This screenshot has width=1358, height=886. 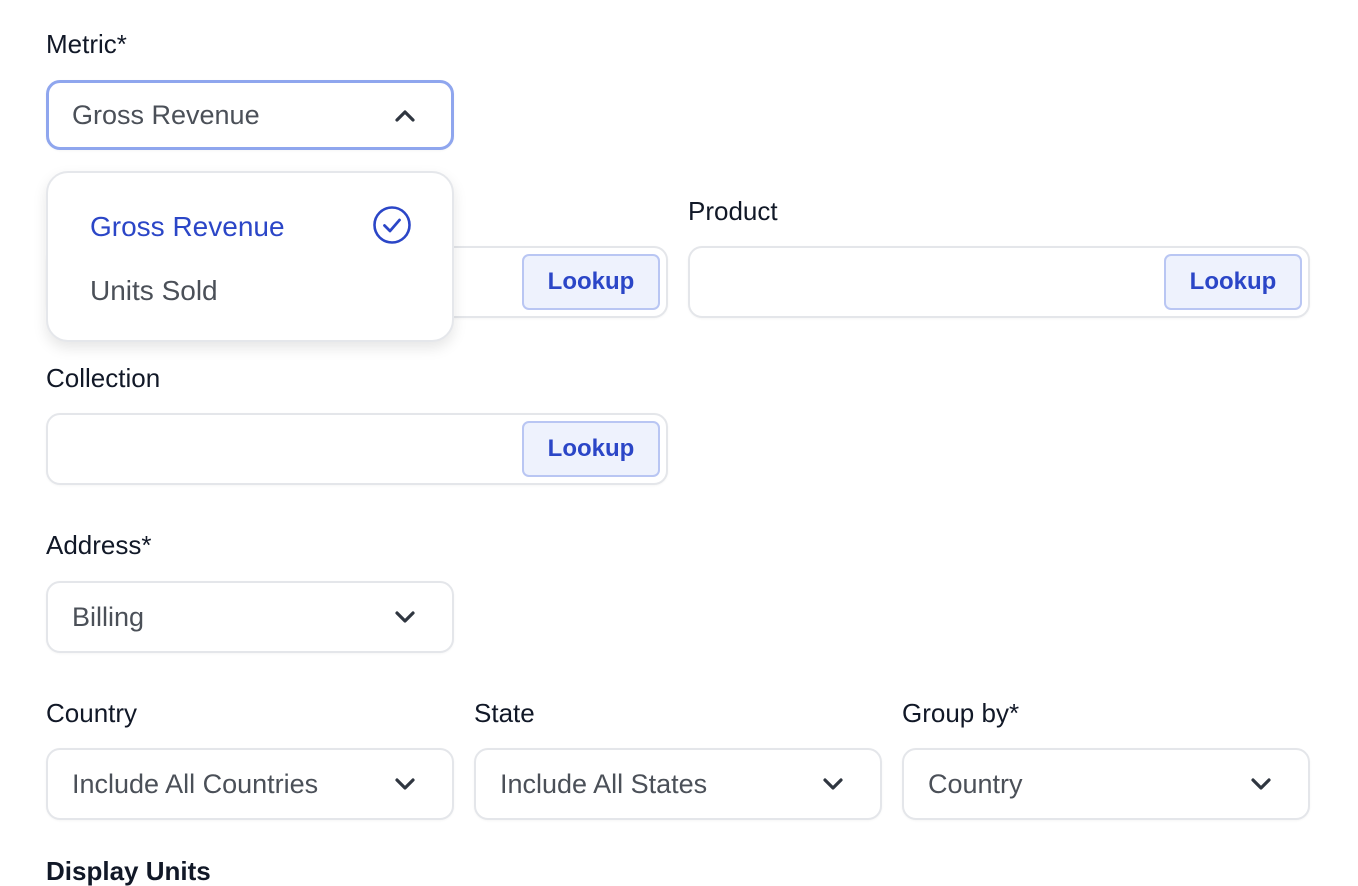 What do you see at coordinates (604, 783) in the screenshot?
I see `state-select-value: Include All States` at bounding box center [604, 783].